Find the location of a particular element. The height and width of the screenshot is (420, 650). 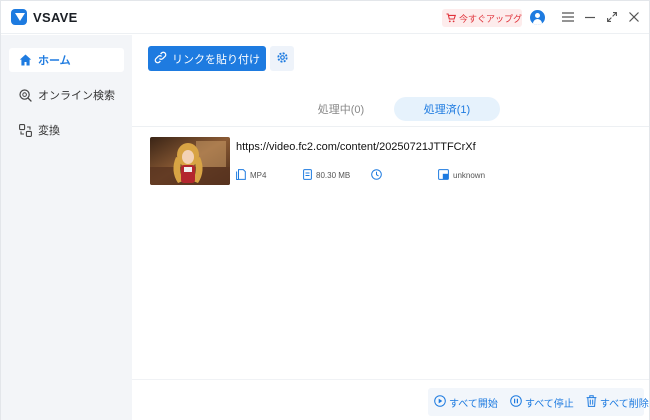

app-name: VSAVE is located at coordinates (55, 17).